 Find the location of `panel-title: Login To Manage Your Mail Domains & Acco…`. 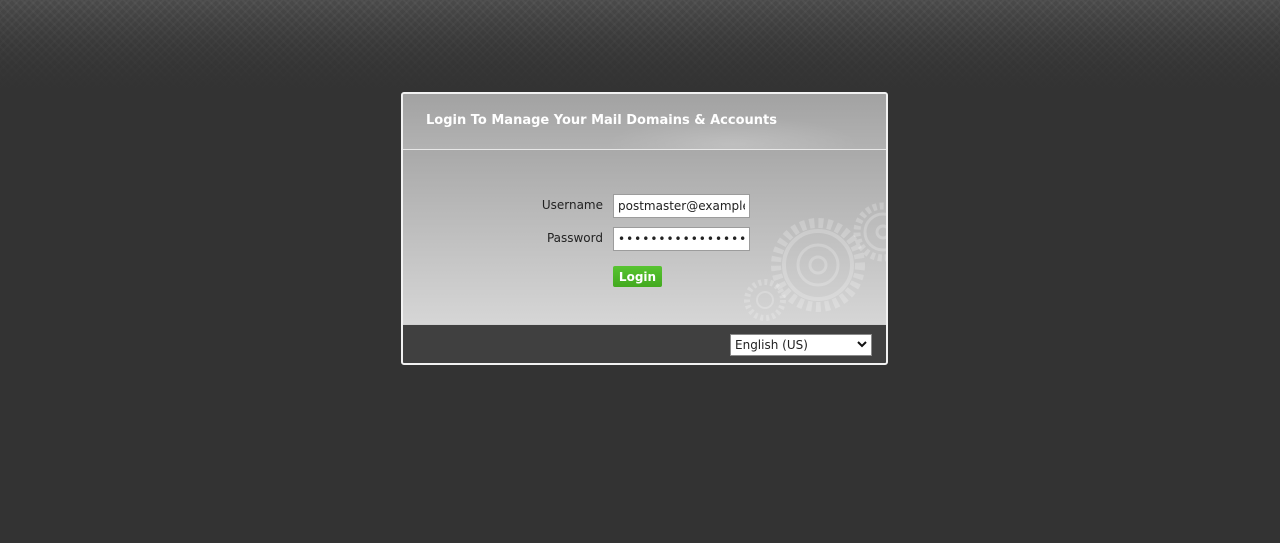

panel-title: Login To Manage Your Mail Domains & Acco… is located at coordinates (601, 120).